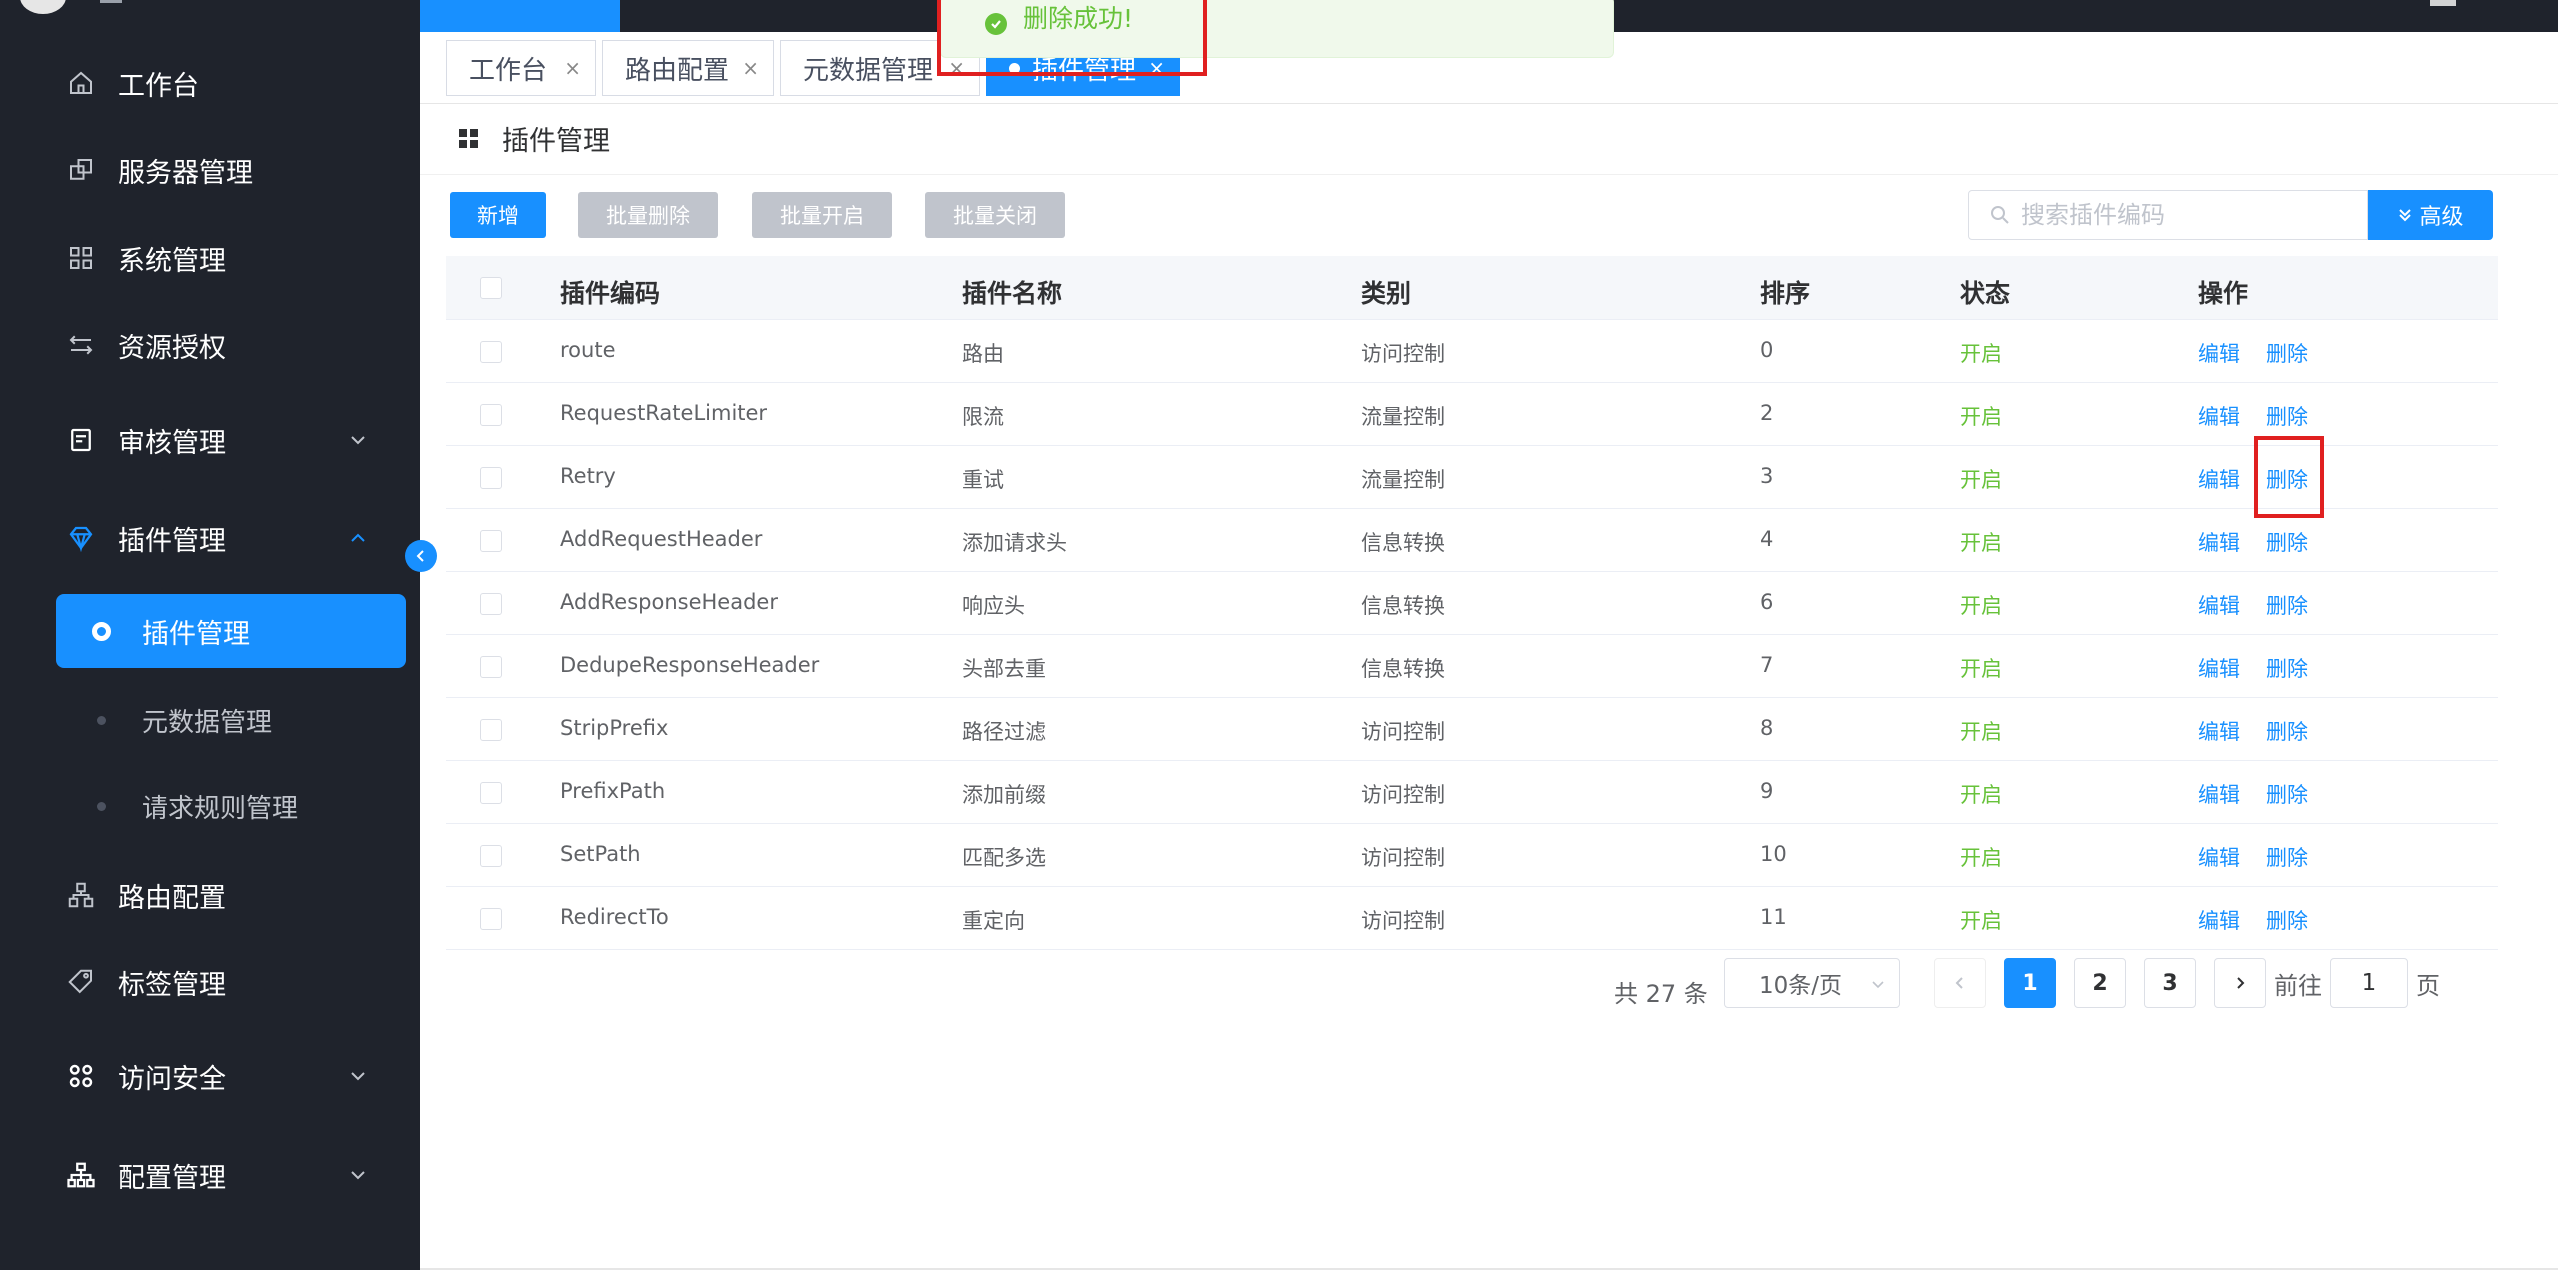  Describe the element at coordinates (220, 808) in the screenshot. I see `sidebar-subitem-label: 请求规则管理` at that location.